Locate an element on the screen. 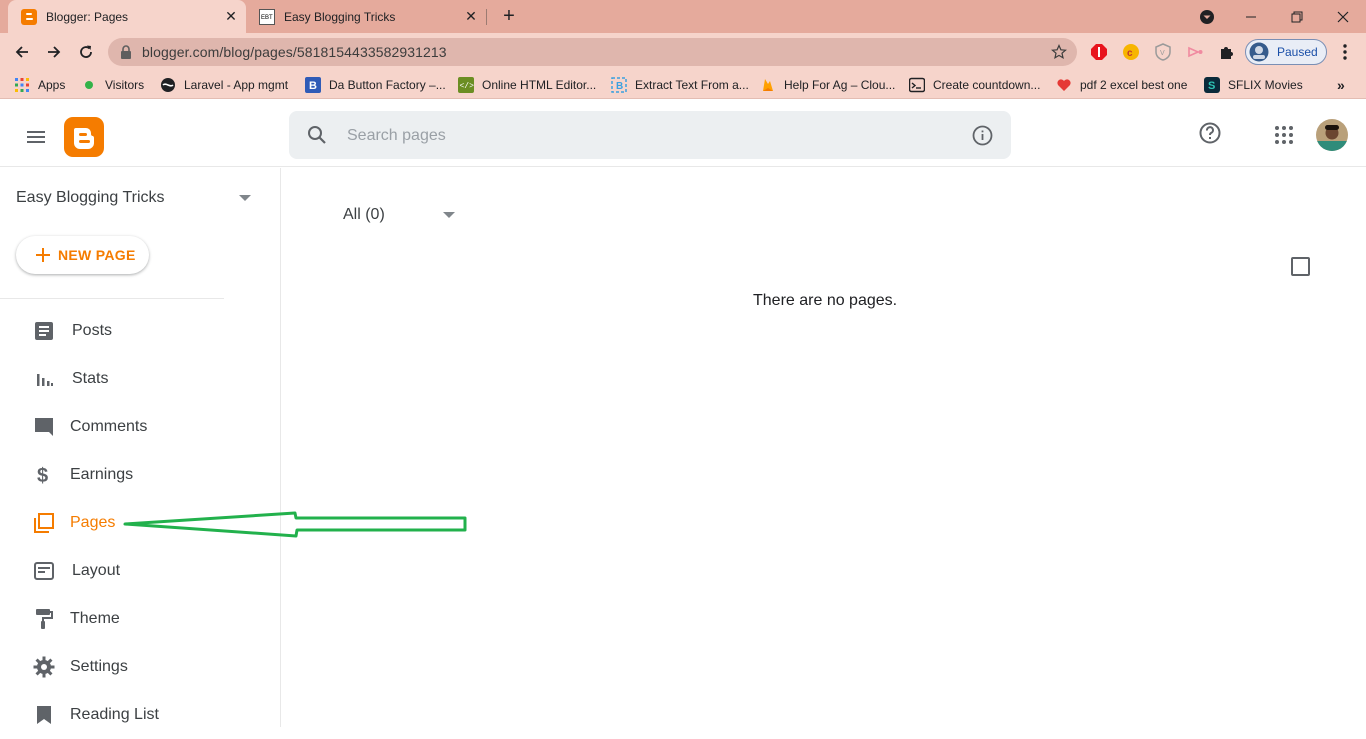 The height and width of the screenshot is (739, 1366). bookmark-pdf-2-excel: pdf 2 excel best one is located at coordinates (1121, 84).